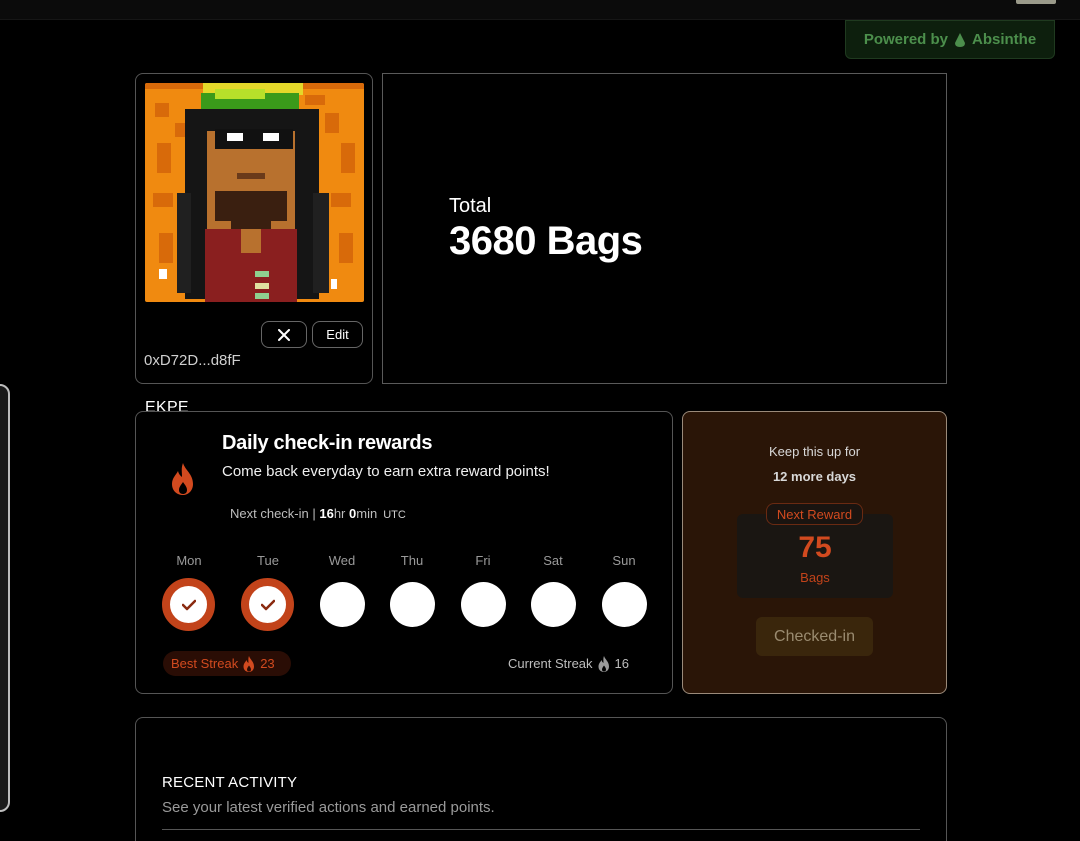  What do you see at coordinates (622, 663) in the screenshot?
I see `current-streak-value: 16` at bounding box center [622, 663].